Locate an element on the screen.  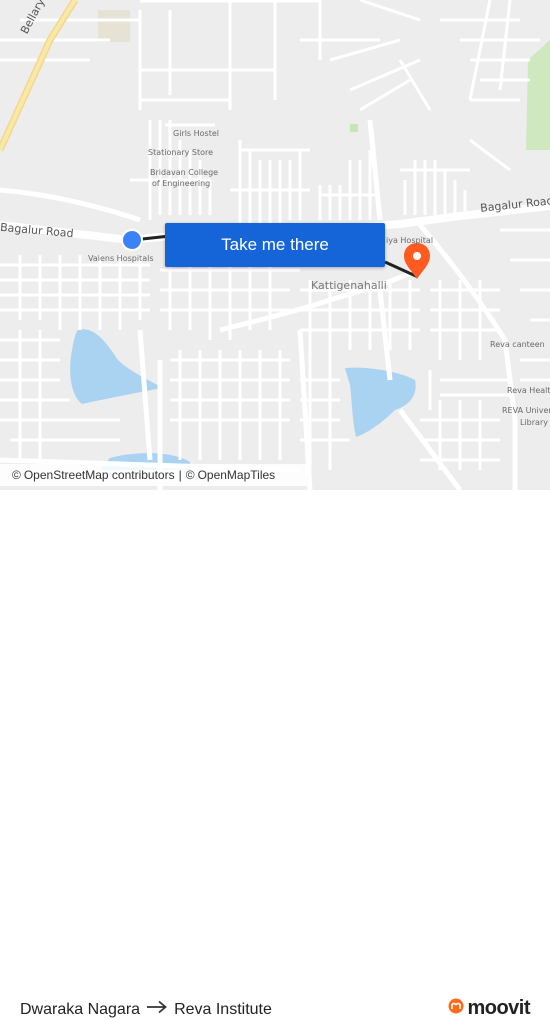
osm-attribution-link: OpenStreetMap contributors is located at coordinates (99, 475).